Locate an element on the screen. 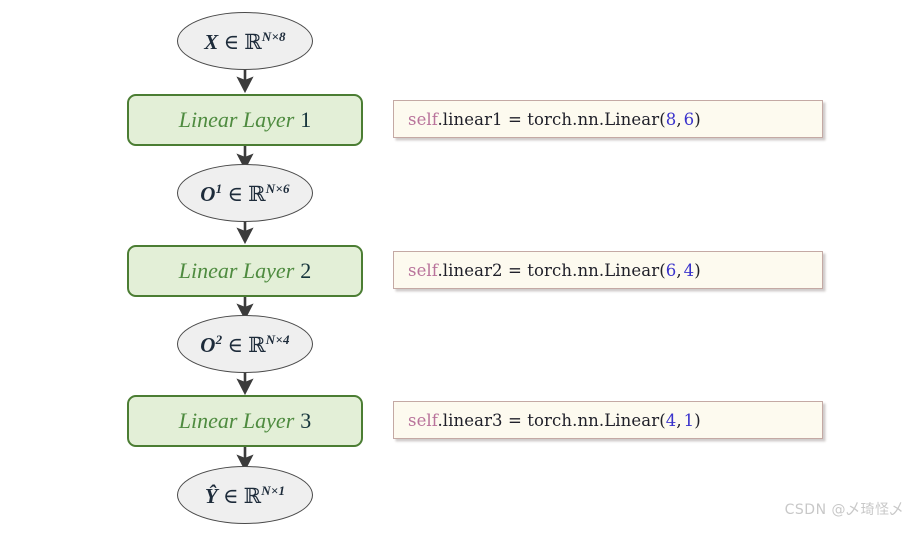 Image resolution: width=922 pixels, height=533 pixels. input-relation: ∈ is located at coordinates (231, 41).